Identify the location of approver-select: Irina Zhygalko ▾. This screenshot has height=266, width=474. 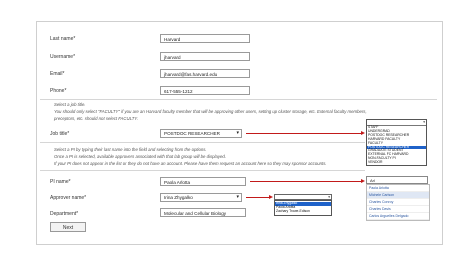
(201, 197).